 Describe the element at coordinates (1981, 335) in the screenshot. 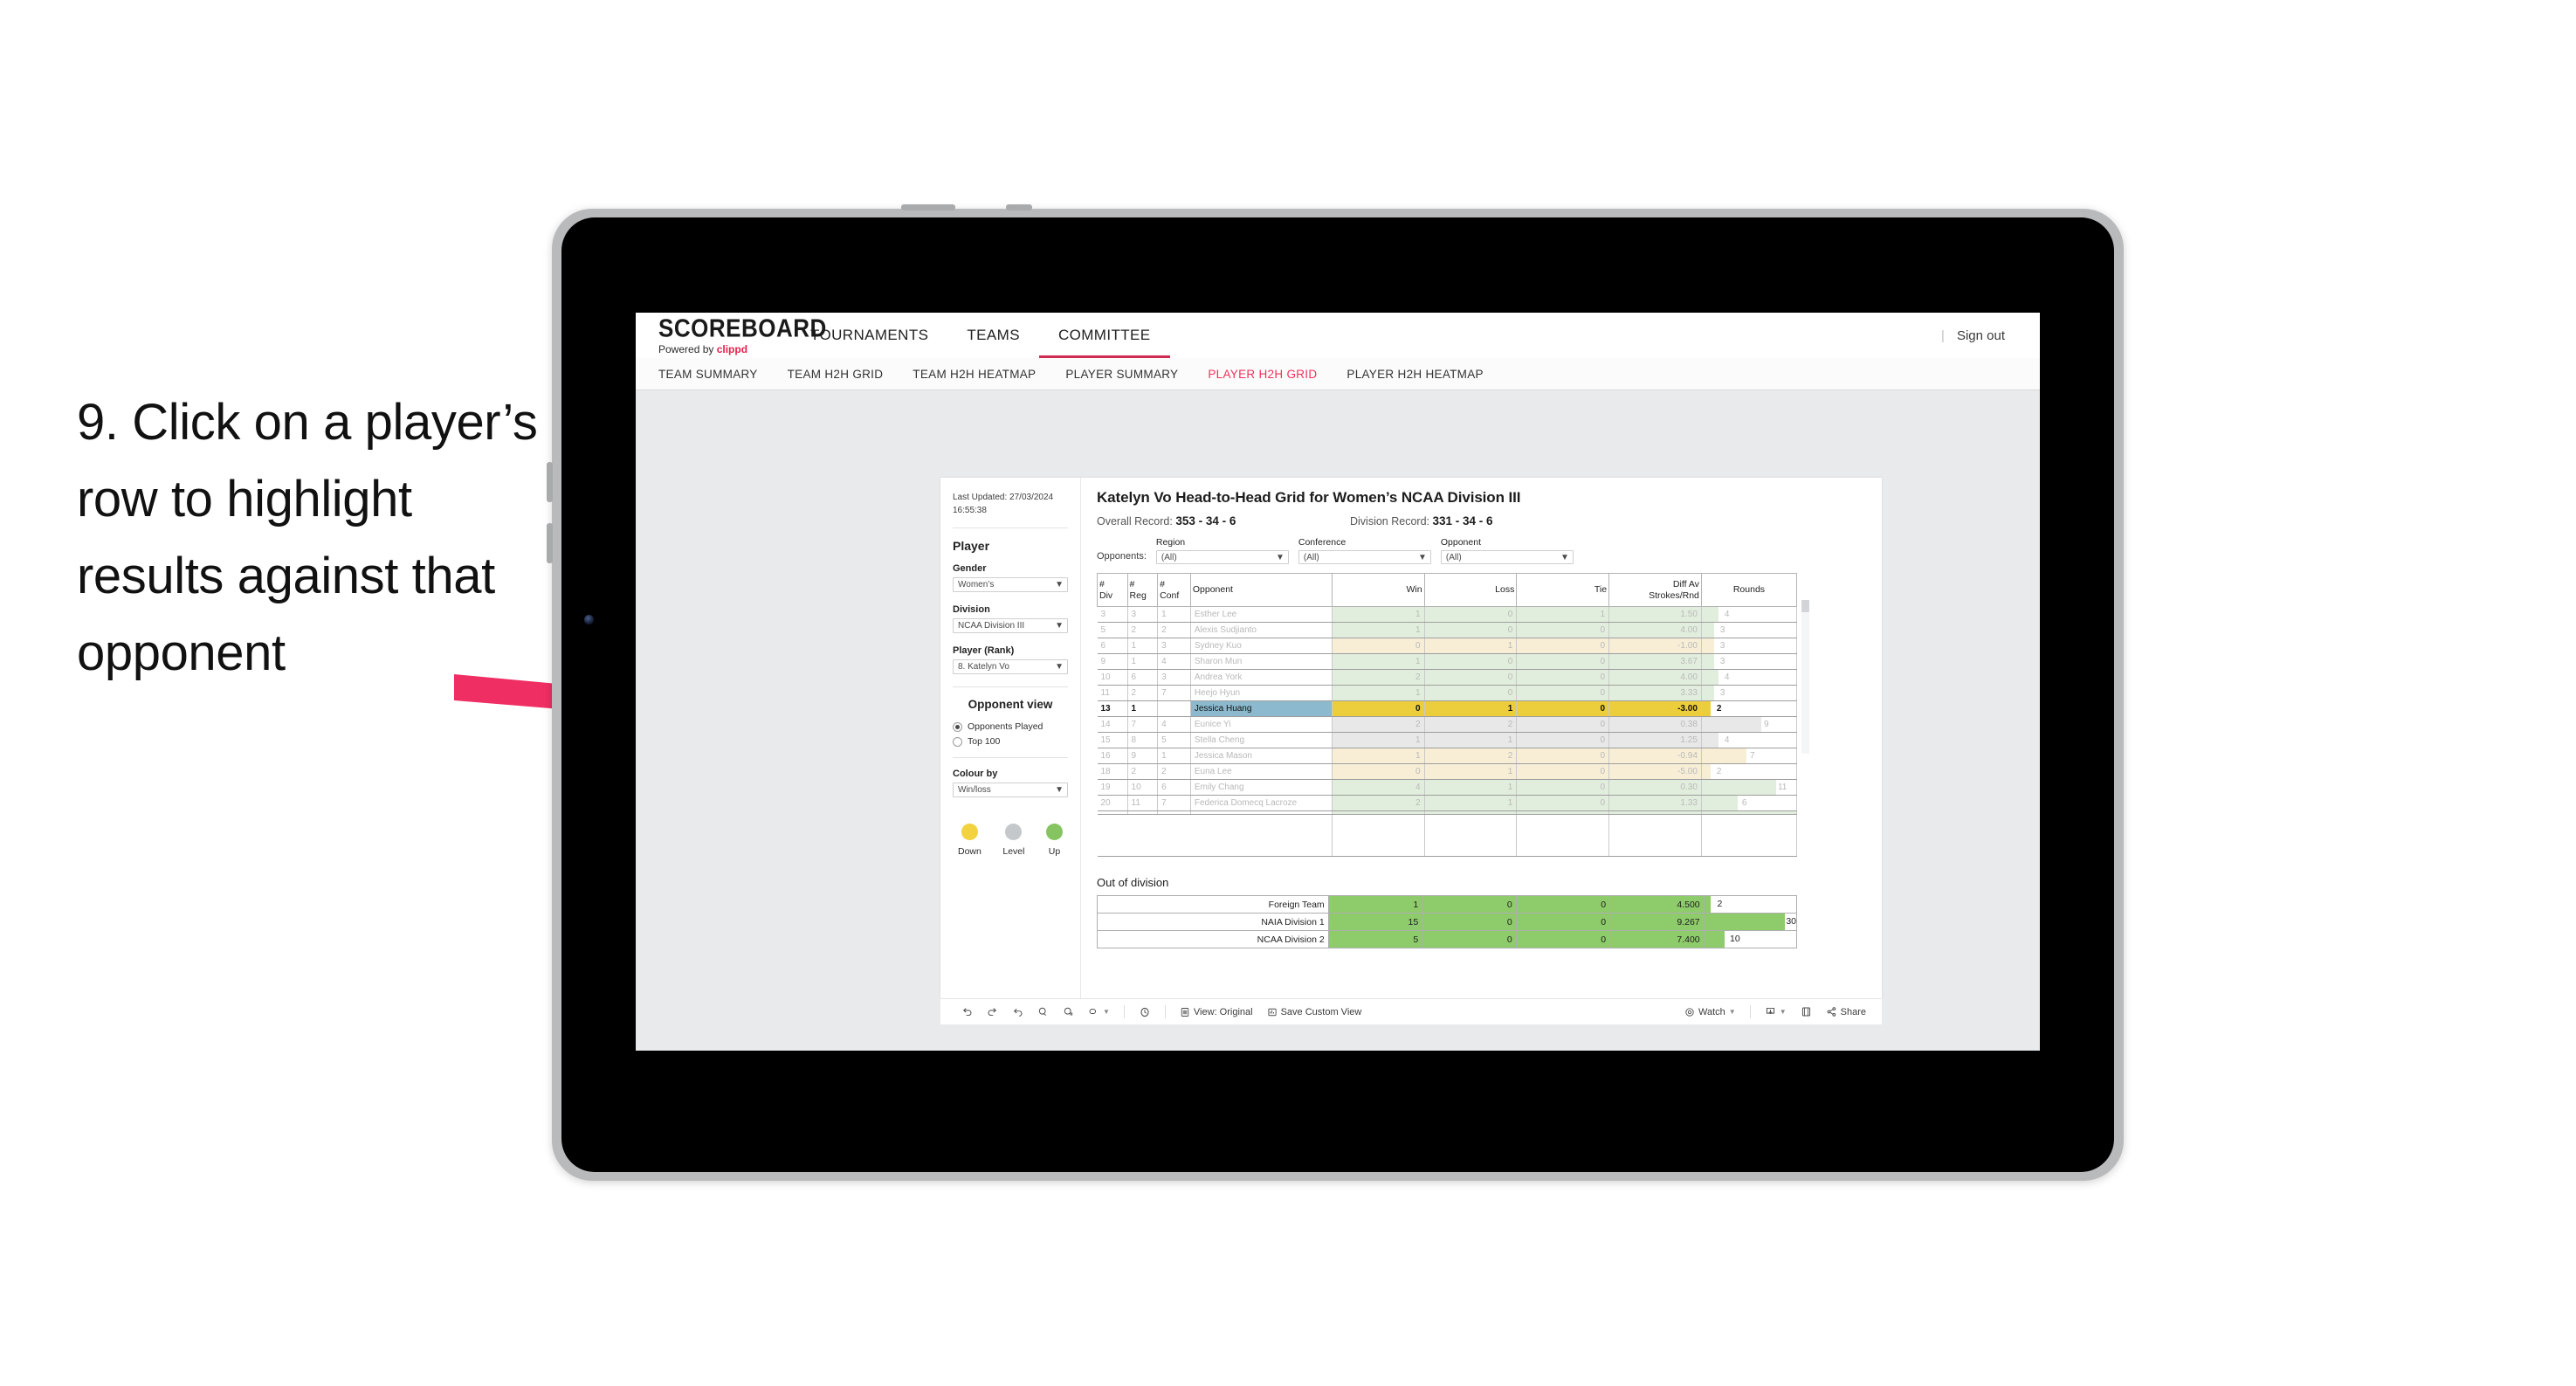

I see `signout-link: Sign out` at that location.